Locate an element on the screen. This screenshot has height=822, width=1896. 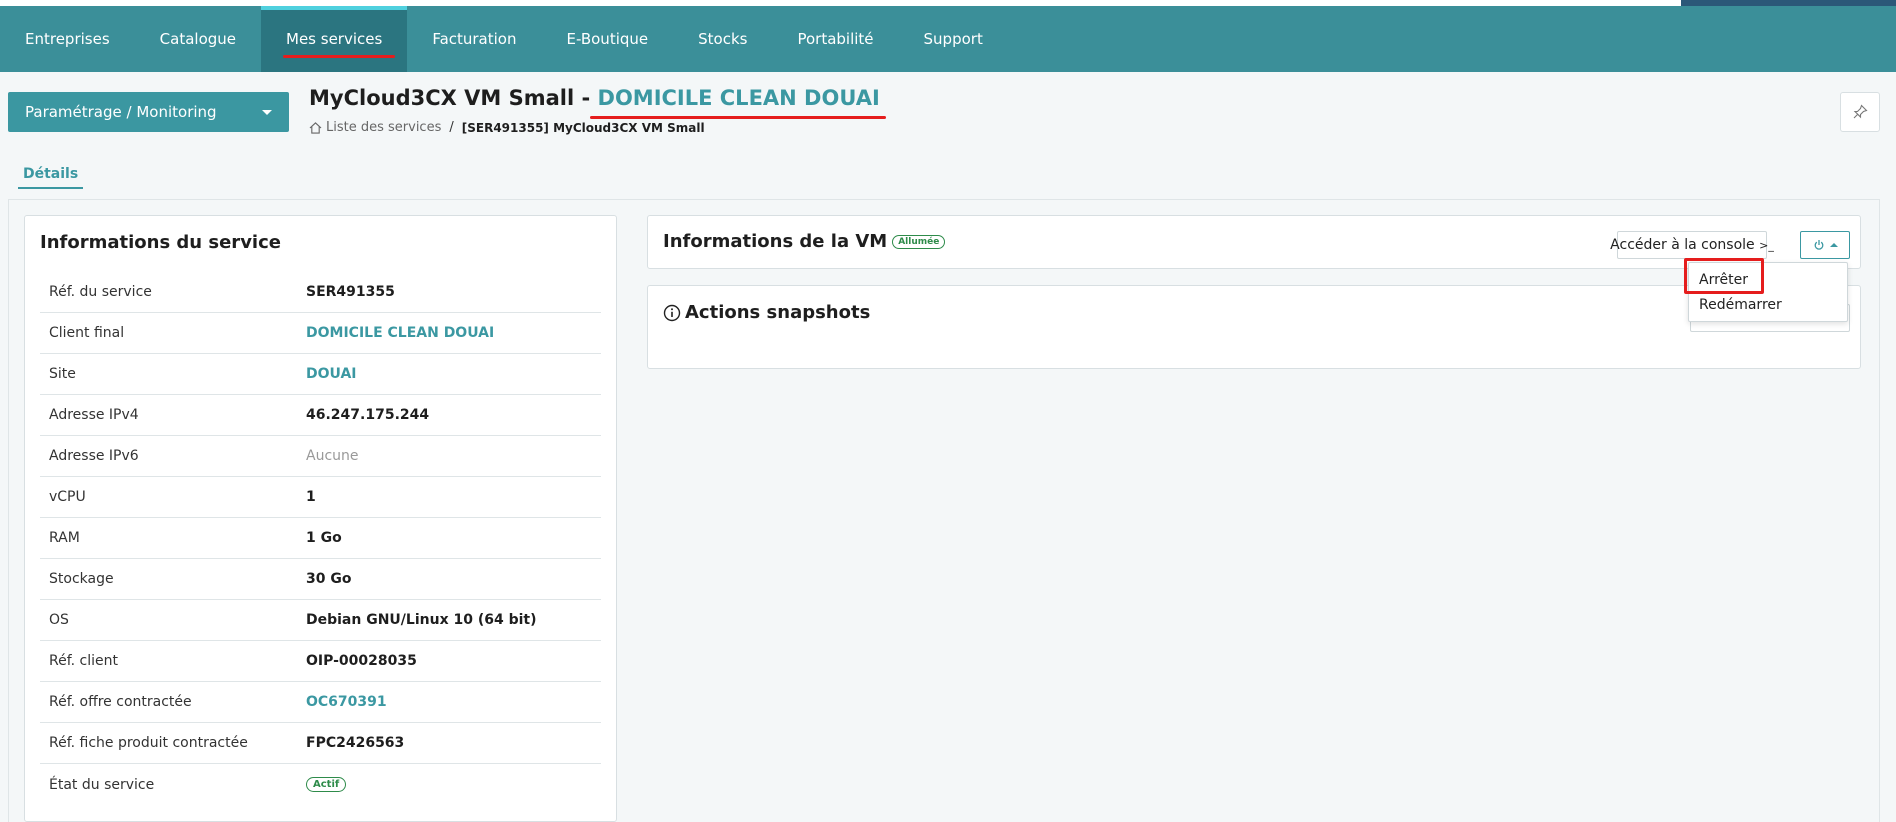
service-info-title: Informations du service is located at coordinates (160, 242).